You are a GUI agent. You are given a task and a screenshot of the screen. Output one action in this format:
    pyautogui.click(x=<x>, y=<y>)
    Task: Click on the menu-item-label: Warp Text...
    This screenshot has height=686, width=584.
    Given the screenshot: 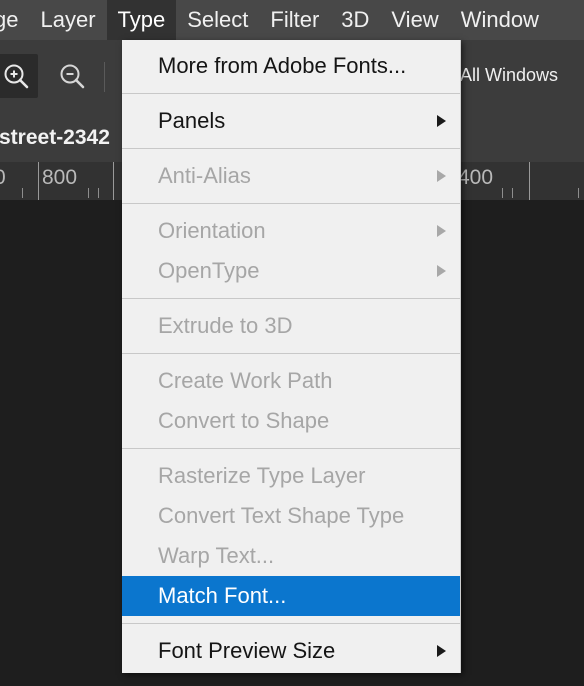 What is the action you would take?
    pyautogui.click(x=216, y=555)
    